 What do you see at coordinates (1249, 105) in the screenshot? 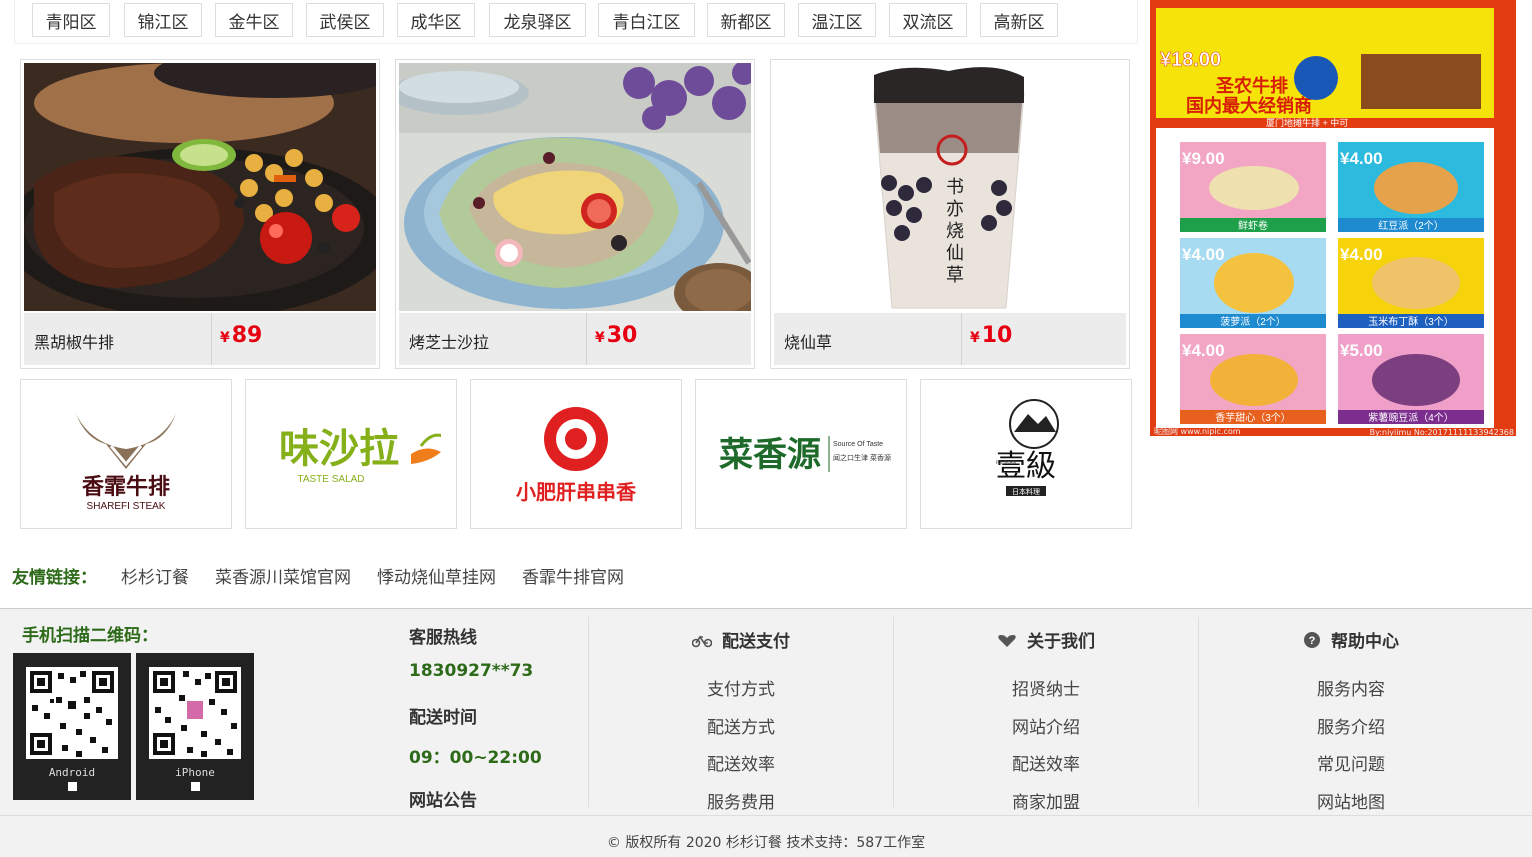
I see `svg-text: 国内最大经销商` at bounding box center [1249, 105].